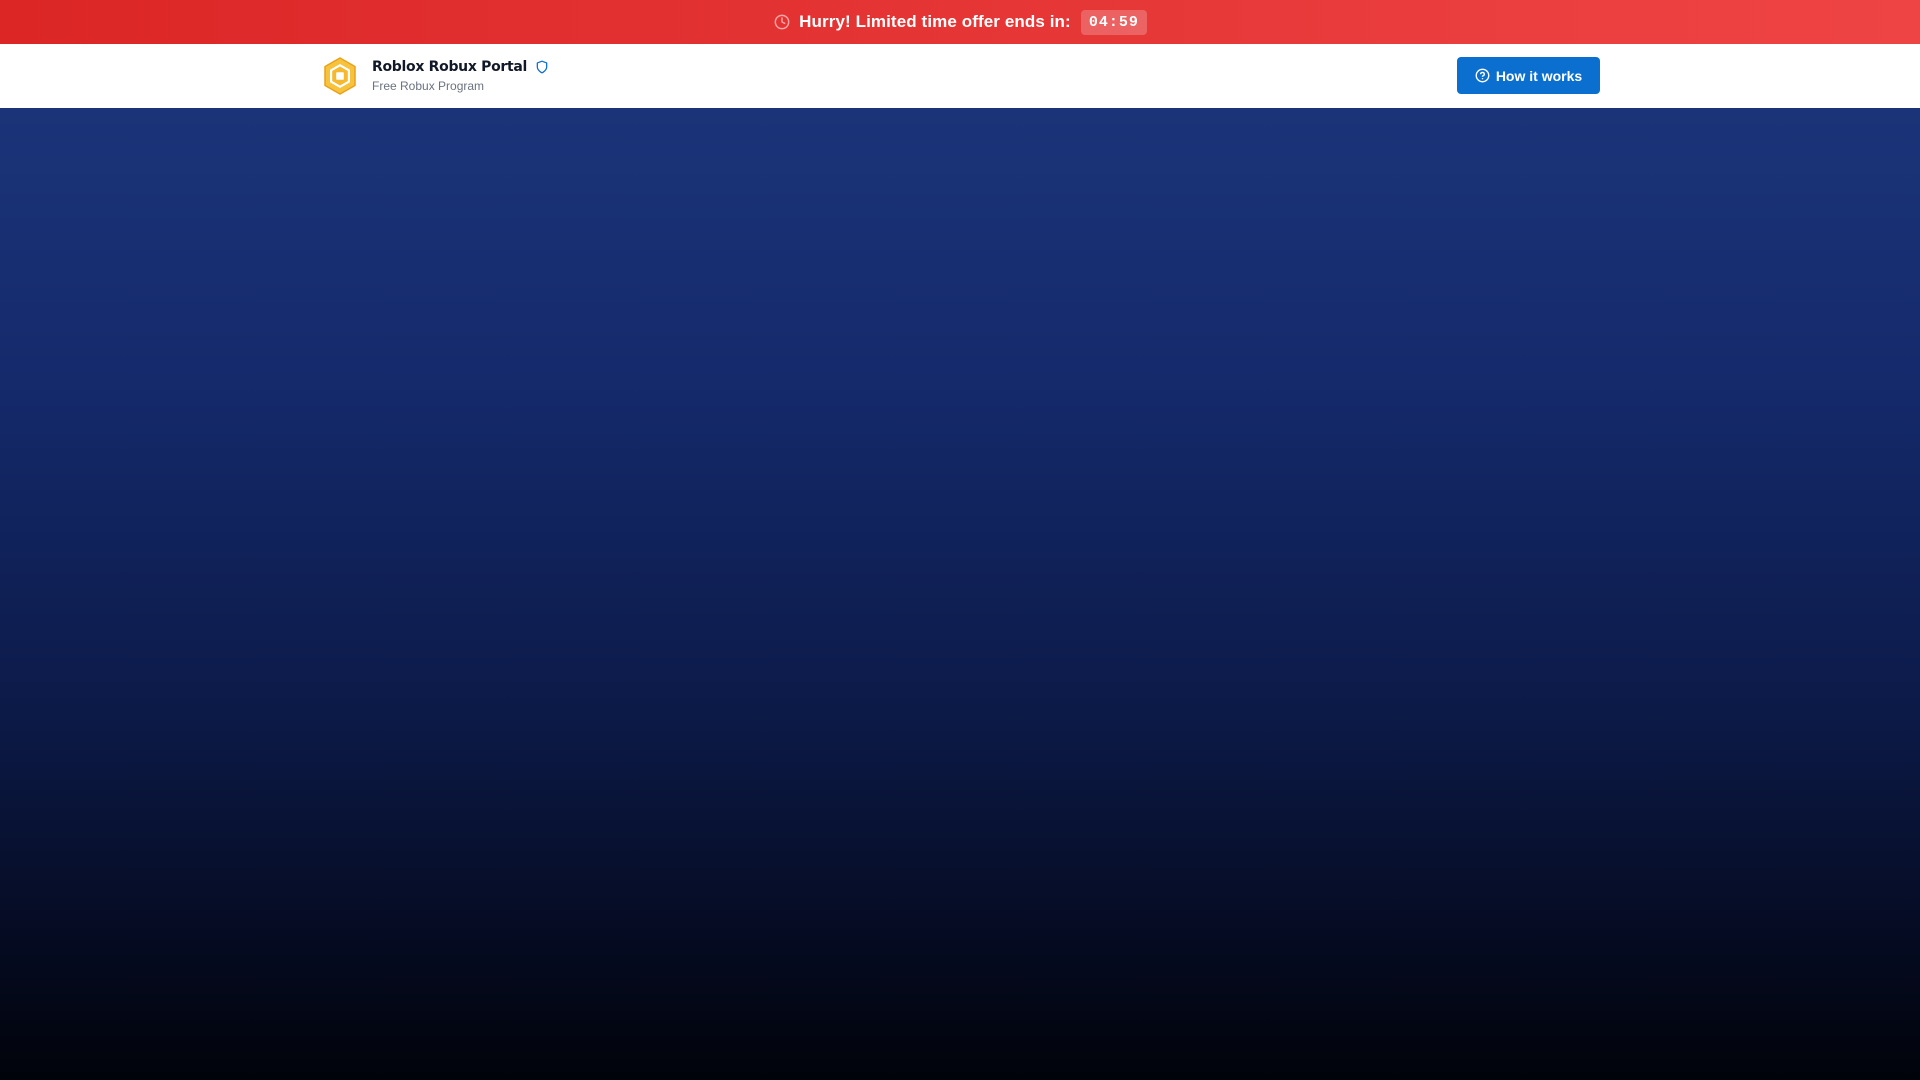 This screenshot has width=1920, height=1080. Describe the element at coordinates (460, 76) in the screenshot. I see `brand-text: Roblox Robux Portal Free Robux Program` at that location.